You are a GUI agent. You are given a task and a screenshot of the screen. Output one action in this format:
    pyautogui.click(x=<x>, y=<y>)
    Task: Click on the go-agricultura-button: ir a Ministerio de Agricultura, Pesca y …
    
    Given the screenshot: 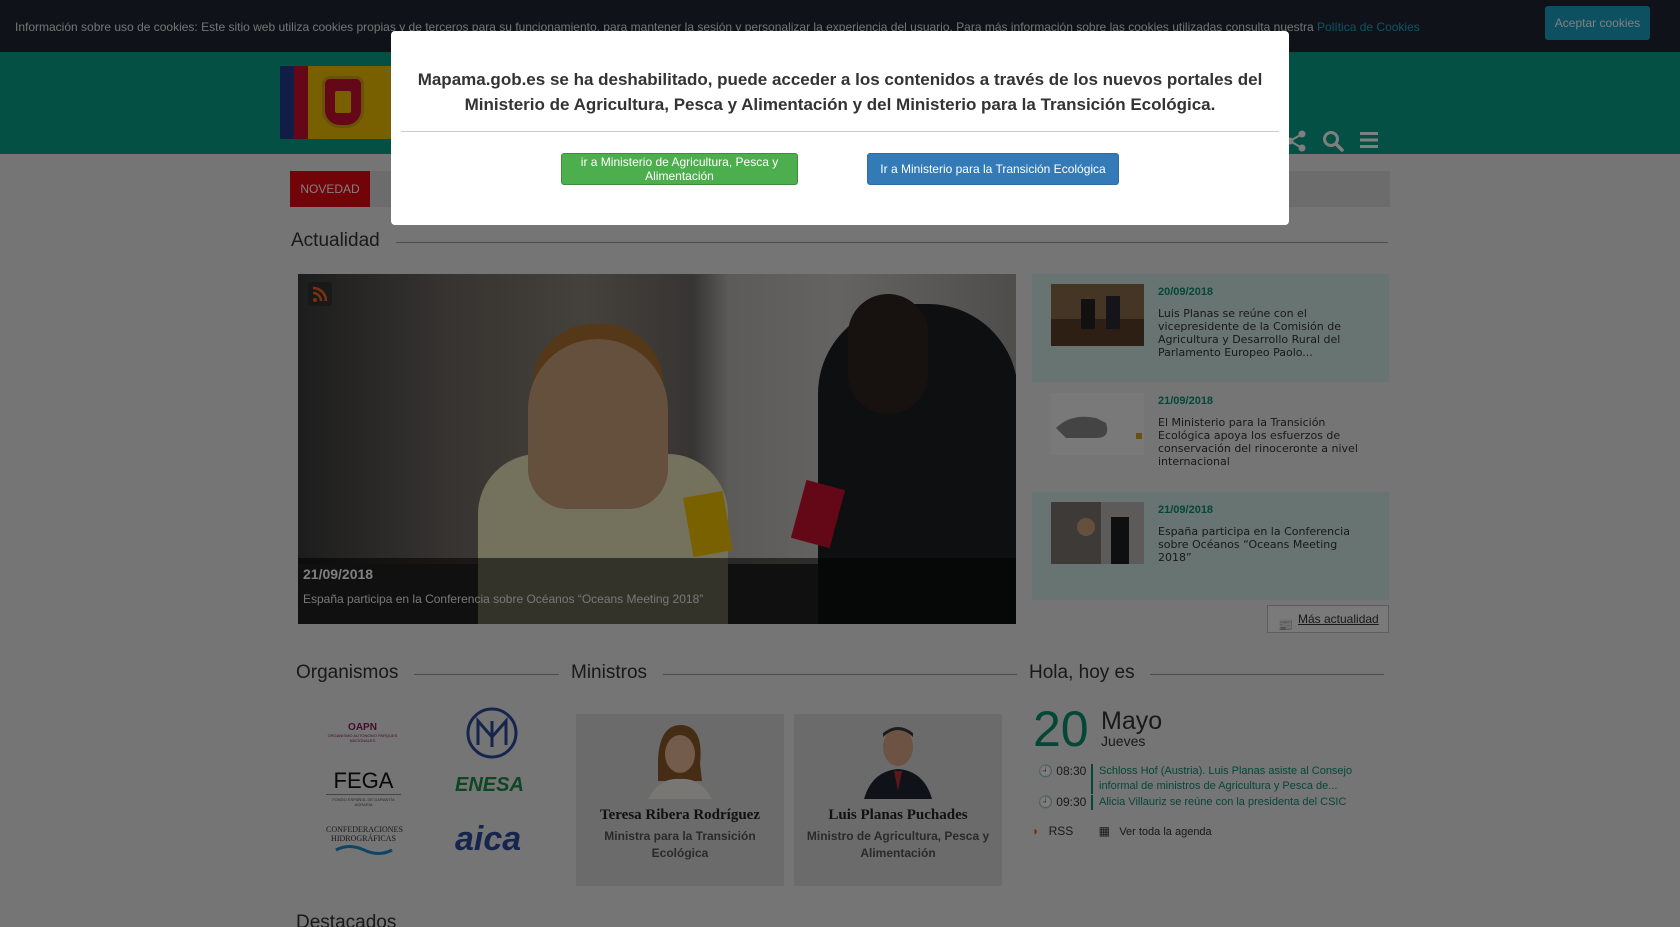 What is the action you would take?
    pyautogui.click(x=679, y=169)
    